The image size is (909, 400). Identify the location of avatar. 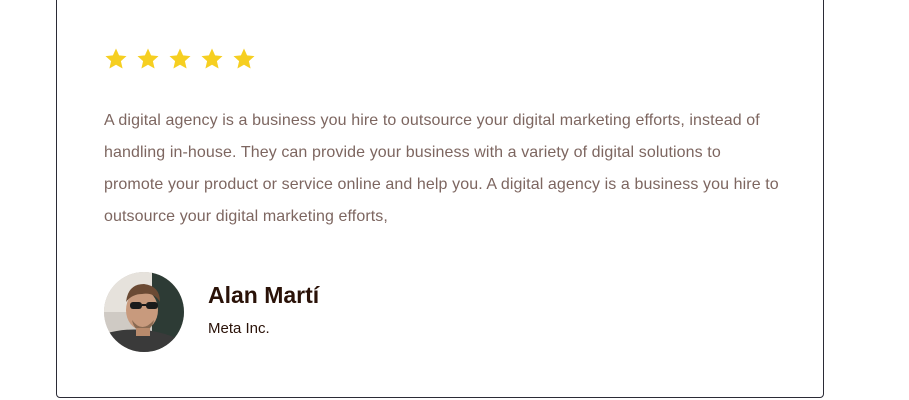
(144, 312).